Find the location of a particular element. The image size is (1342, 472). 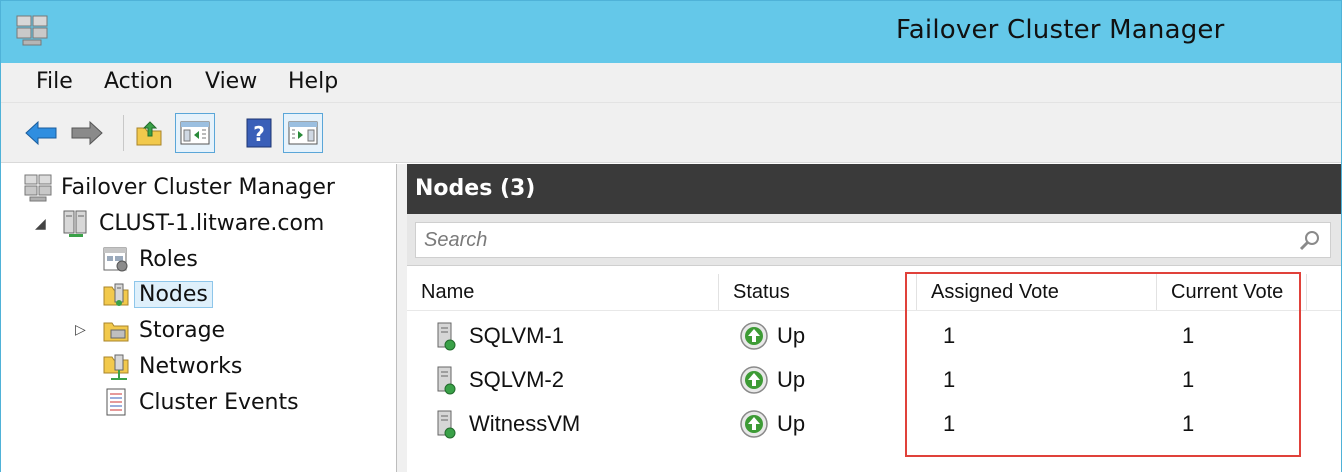

column-header-status: Status is located at coordinates (818, 292).